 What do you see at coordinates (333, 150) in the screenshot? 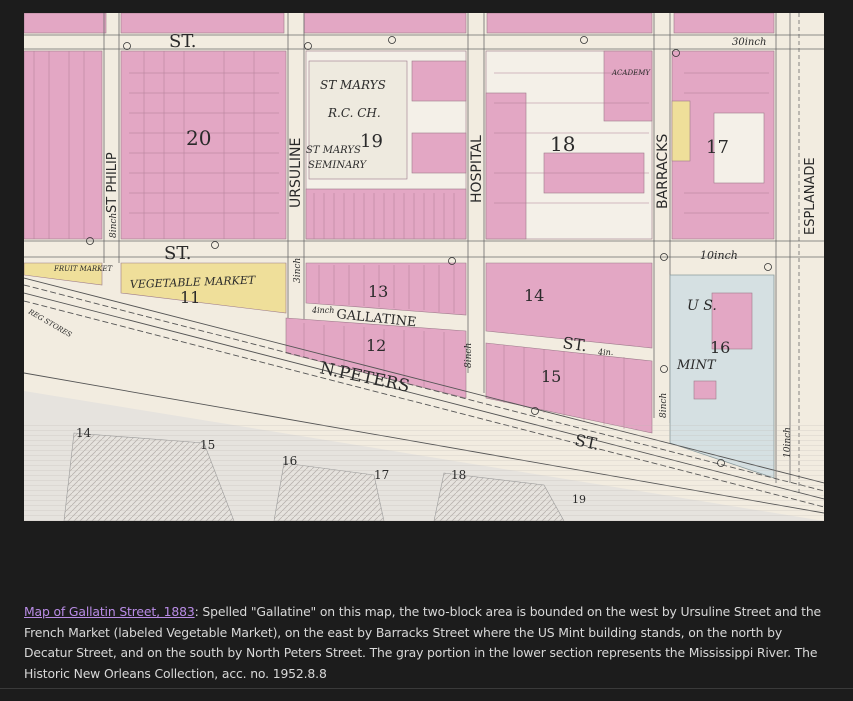
I see `place-label-seminary-1: ST MARYS` at bounding box center [333, 150].